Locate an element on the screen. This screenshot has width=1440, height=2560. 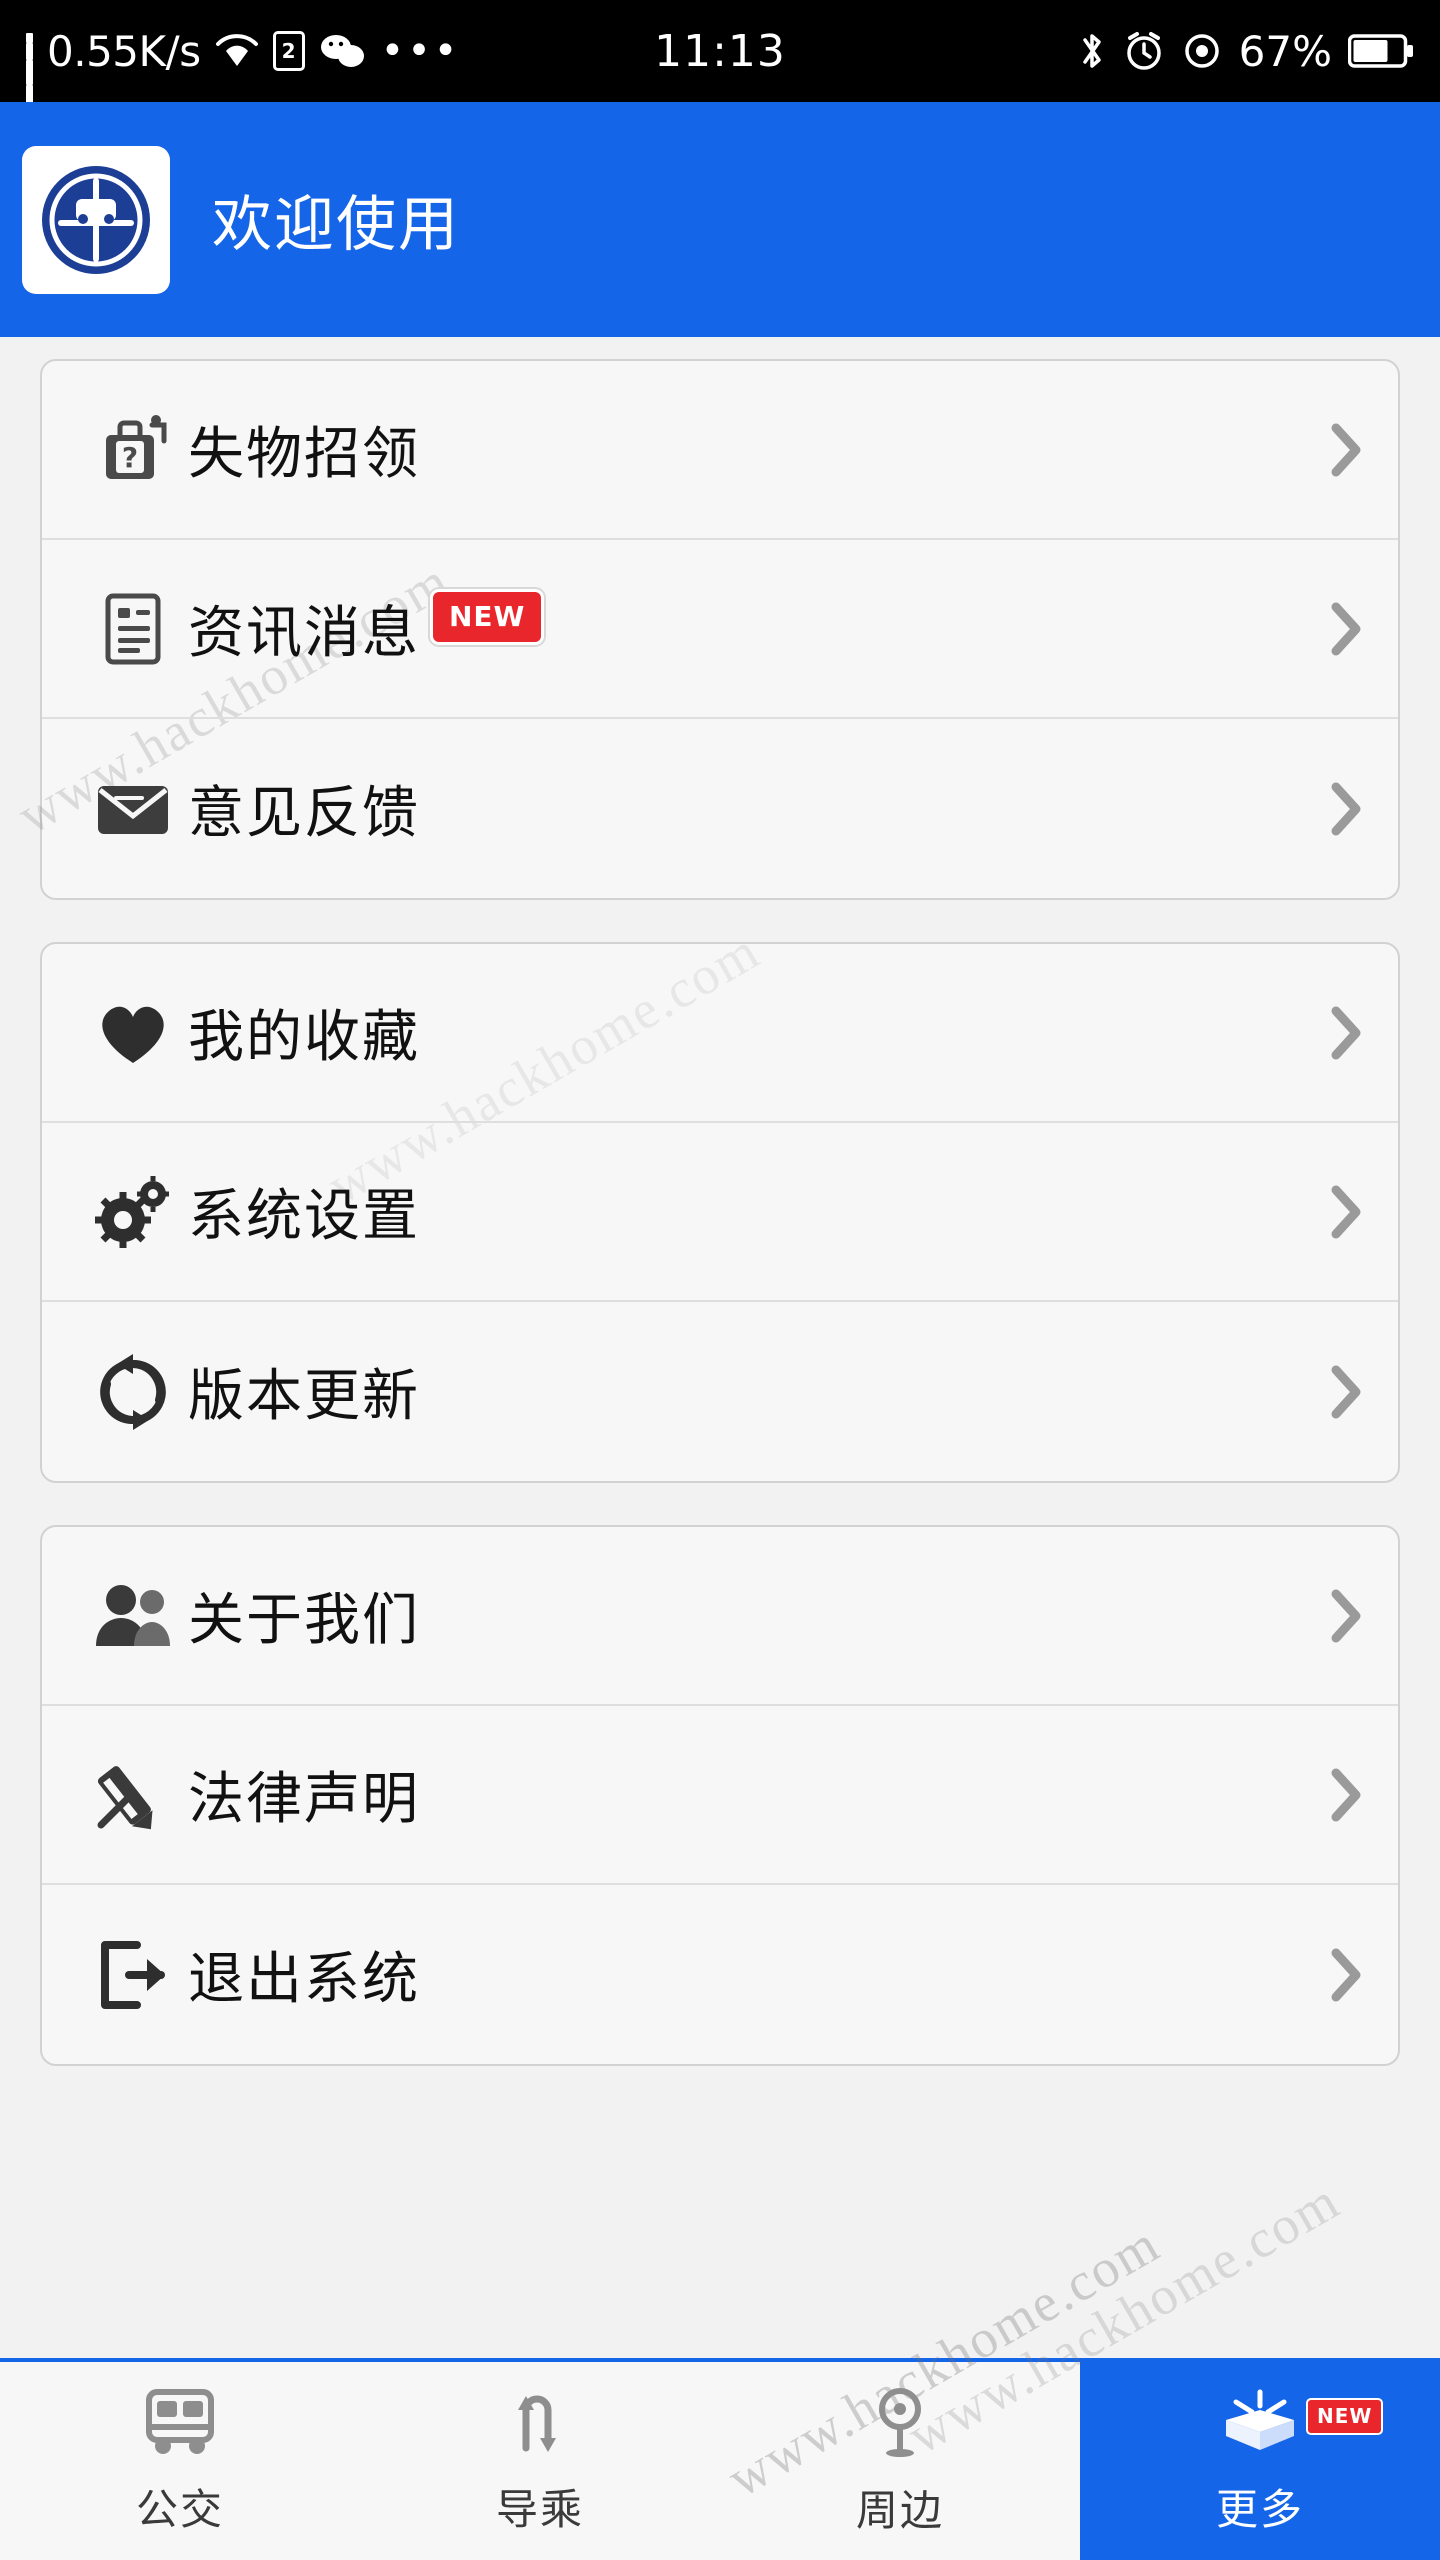
bus-icon is located at coordinates (180, 2424).